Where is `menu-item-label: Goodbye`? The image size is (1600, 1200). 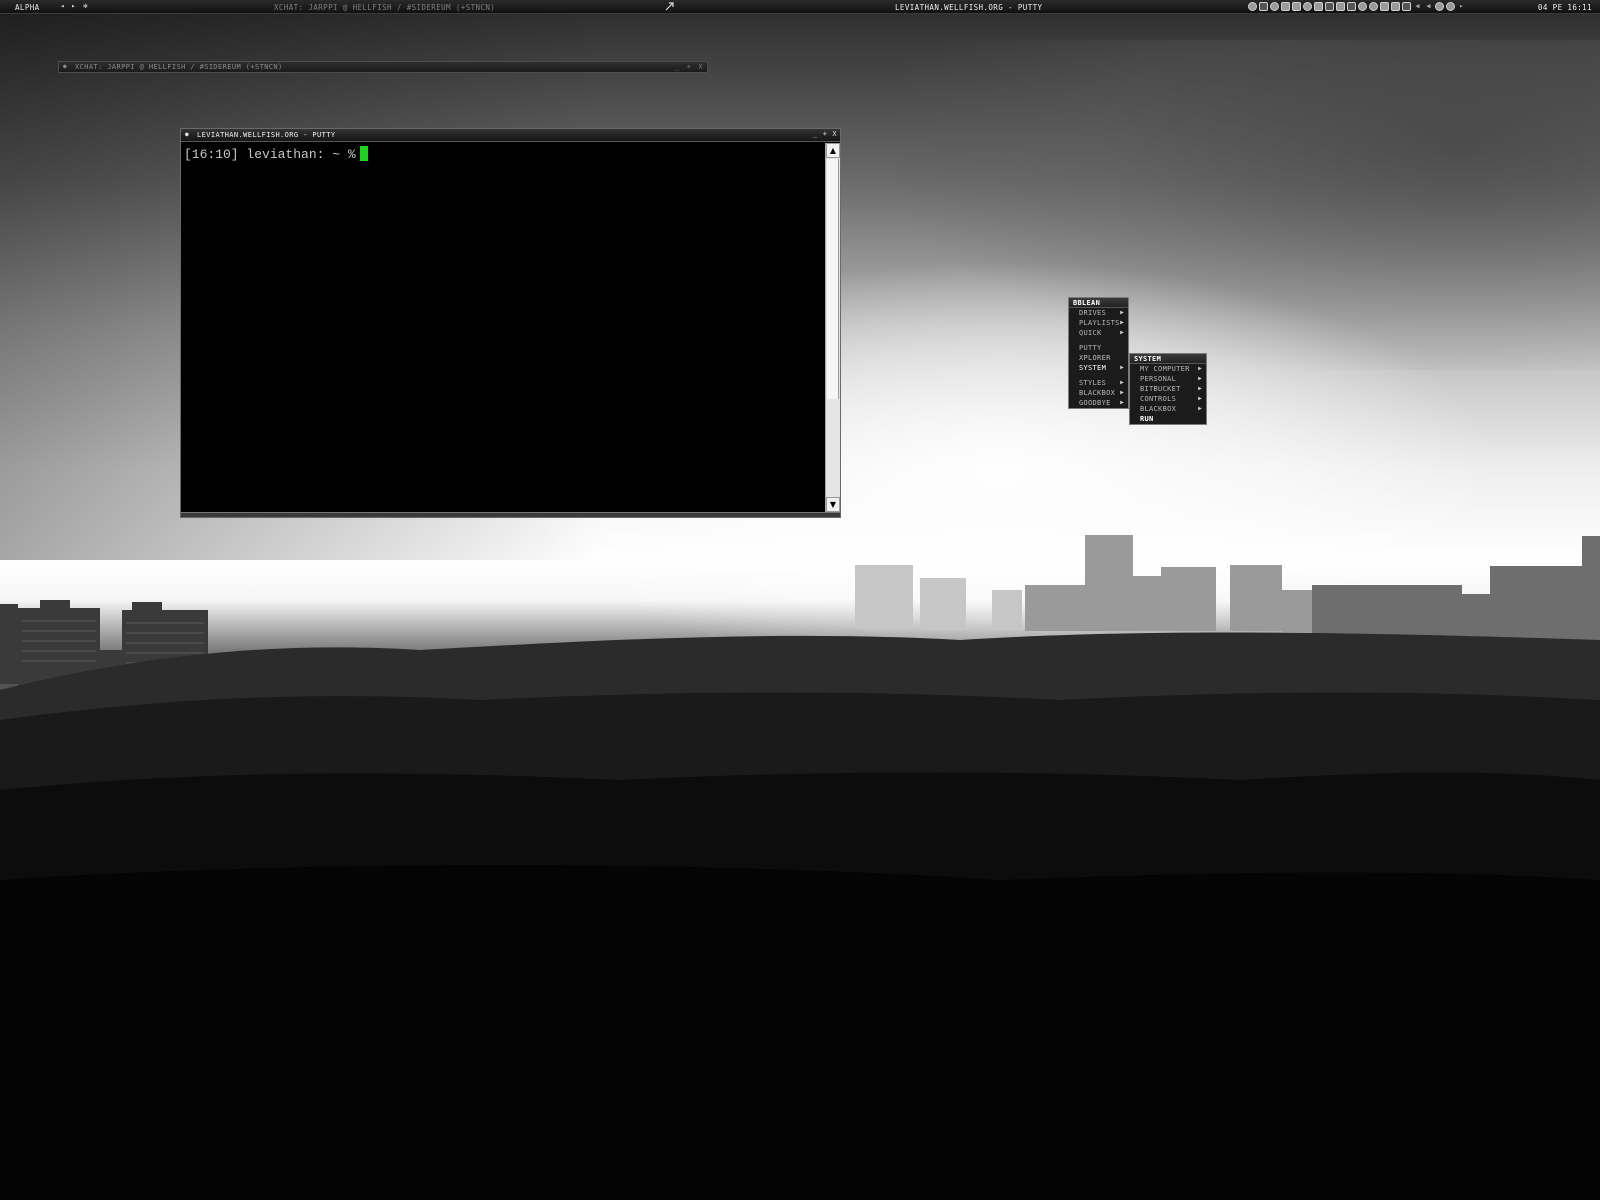
menu-item-label: Goodbye is located at coordinates (1095, 403).